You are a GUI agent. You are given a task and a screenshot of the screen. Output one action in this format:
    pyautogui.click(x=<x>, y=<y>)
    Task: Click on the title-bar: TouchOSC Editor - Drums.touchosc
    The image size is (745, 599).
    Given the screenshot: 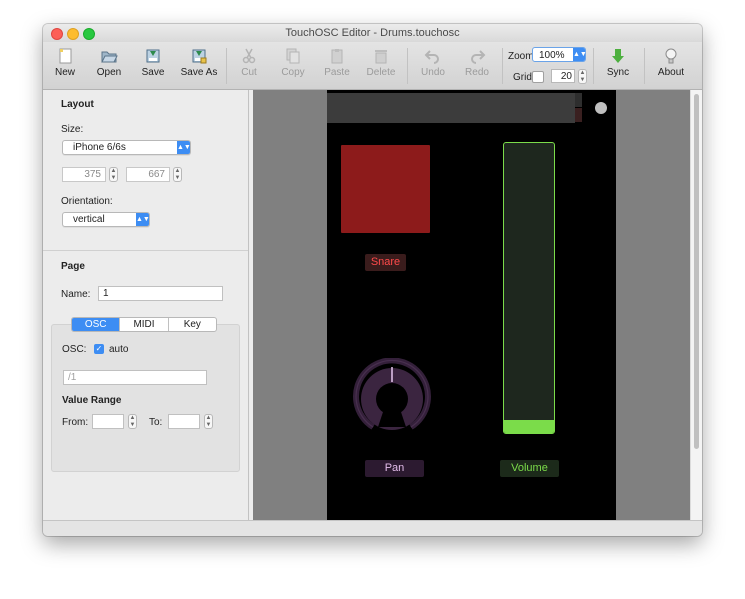 What is the action you would take?
    pyautogui.click(x=372, y=33)
    